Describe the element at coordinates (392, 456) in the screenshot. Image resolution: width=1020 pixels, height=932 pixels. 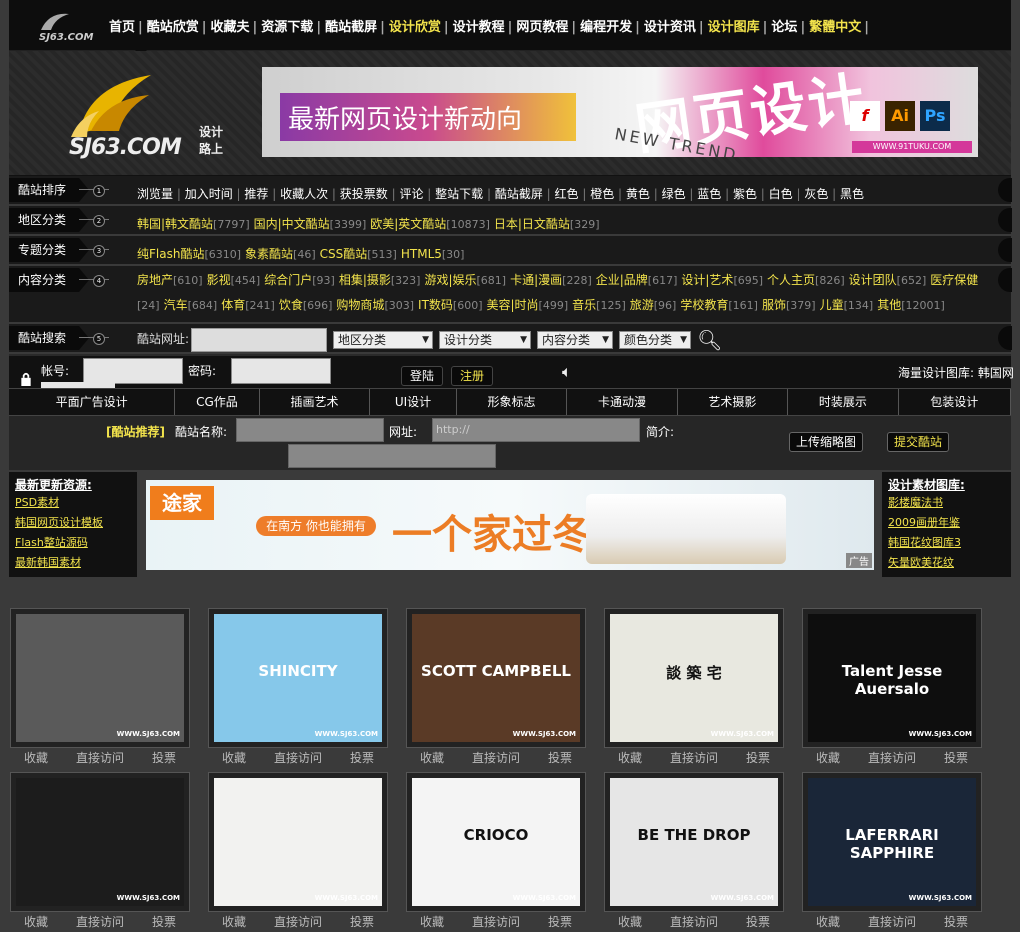
I see `intro-input` at that location.